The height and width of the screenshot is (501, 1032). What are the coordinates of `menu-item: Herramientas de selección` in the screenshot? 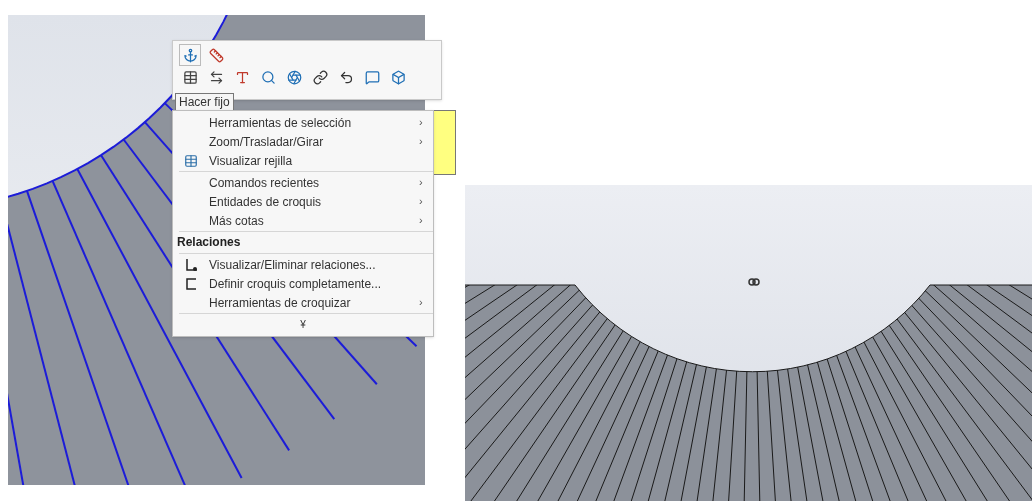 It's located at (314, 122).